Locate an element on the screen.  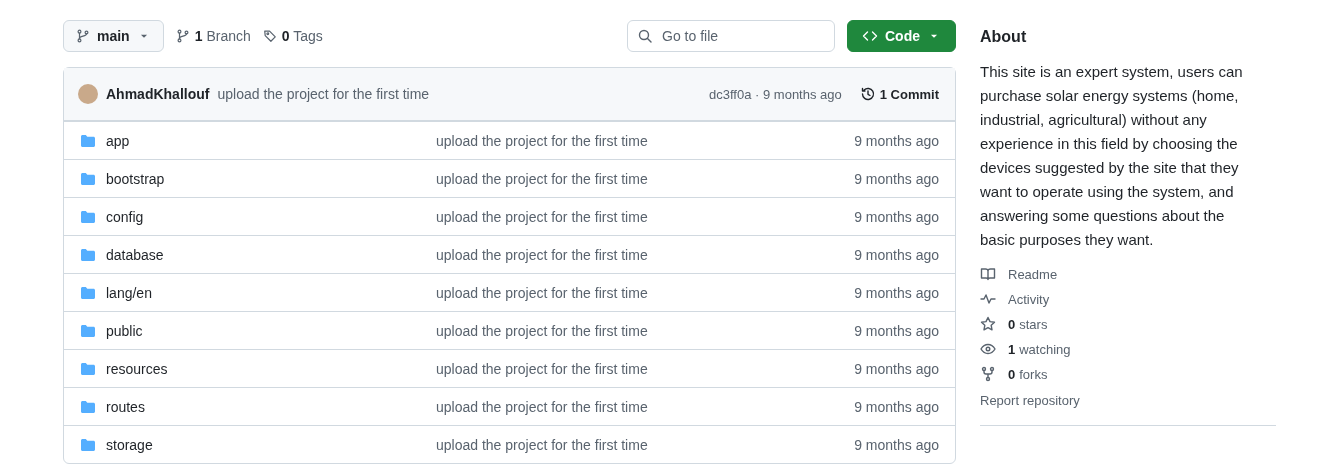
code-icon is located at coordinates (870, 36).